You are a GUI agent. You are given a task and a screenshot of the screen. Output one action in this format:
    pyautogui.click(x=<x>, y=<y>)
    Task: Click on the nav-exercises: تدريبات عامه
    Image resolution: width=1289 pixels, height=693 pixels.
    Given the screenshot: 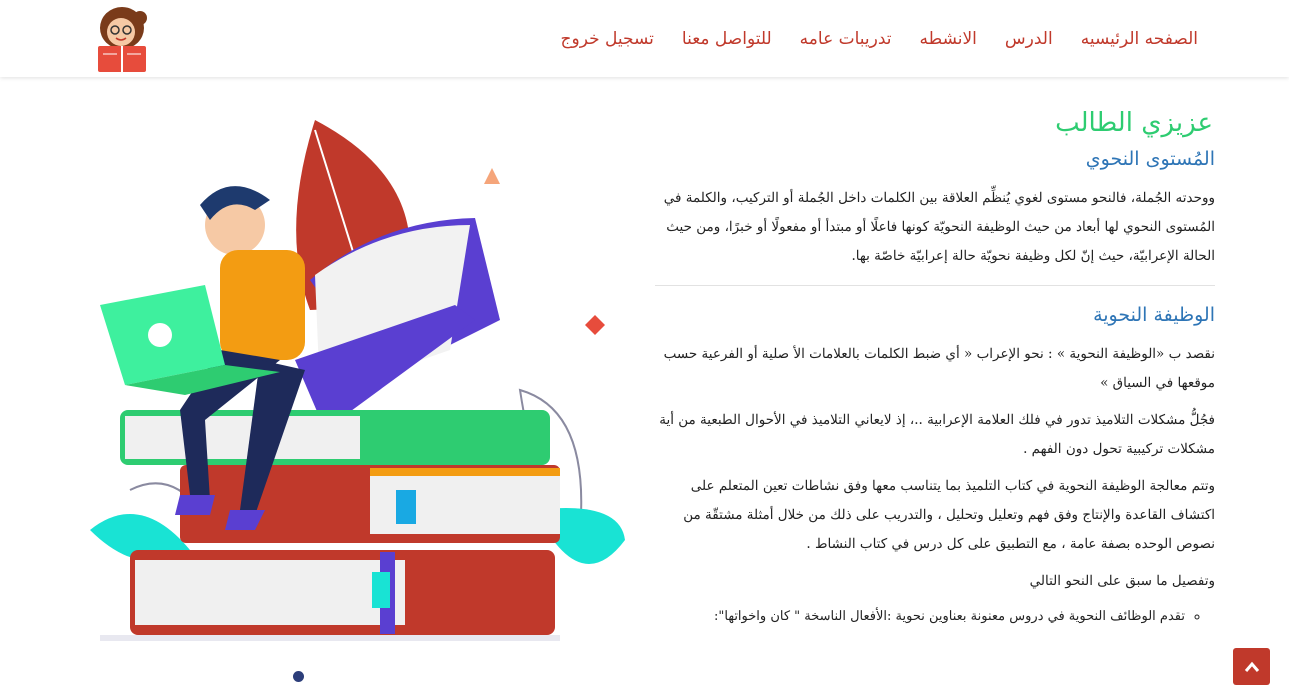 What is the action you would take?
    pyautogui.click(x=846, y=39)
    